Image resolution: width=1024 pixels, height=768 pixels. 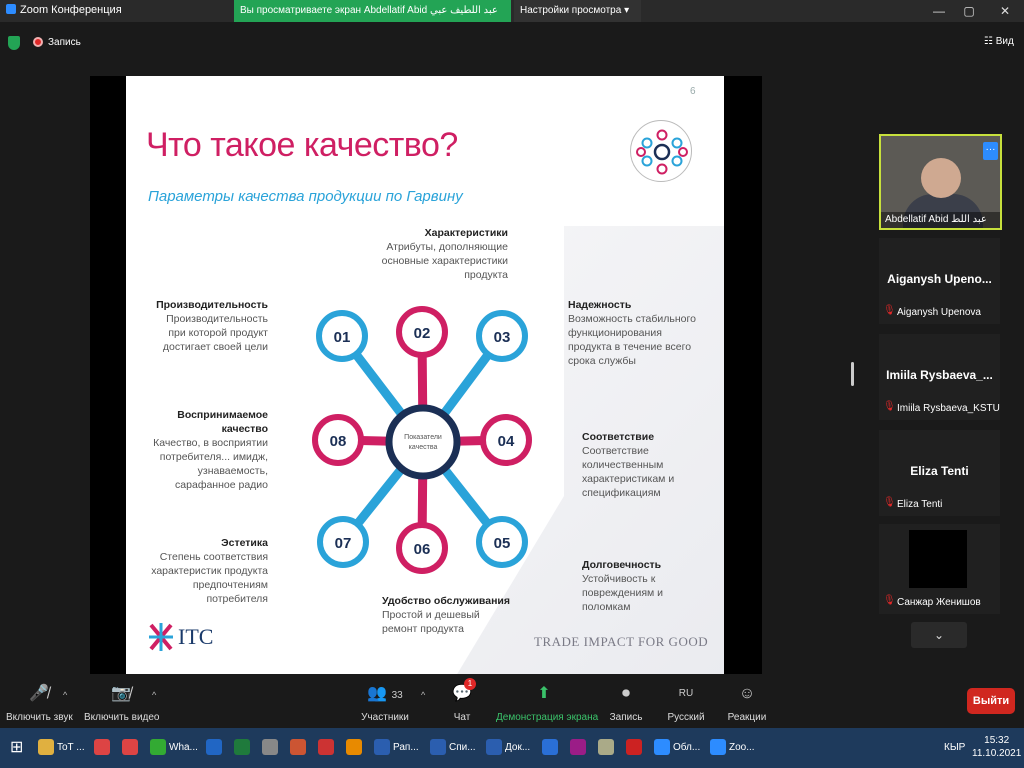 I want to click on view-settings-button: Настройки просмотра ▾, so click(x=577, y=11).